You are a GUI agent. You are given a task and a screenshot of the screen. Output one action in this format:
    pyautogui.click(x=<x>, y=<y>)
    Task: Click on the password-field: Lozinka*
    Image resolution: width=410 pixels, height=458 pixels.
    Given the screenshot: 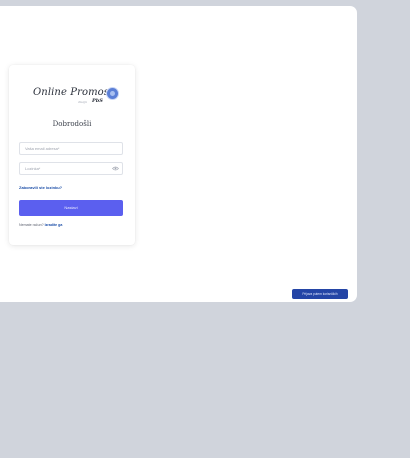 What is the action you would take?
    pyautogui.click(x=71, y=168)
    